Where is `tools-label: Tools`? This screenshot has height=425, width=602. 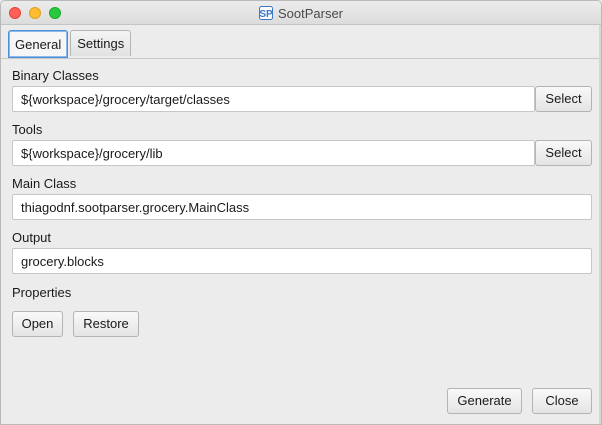
tools-label: Tools is located at coordinates (27, 129).